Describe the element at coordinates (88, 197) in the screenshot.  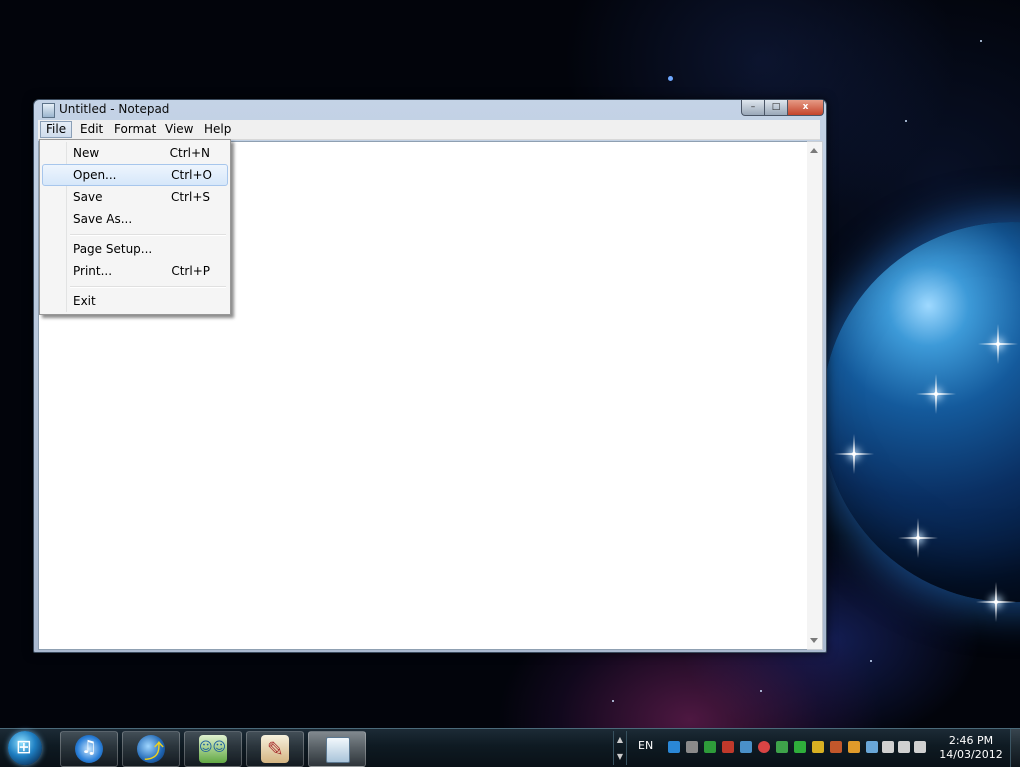
I see `menu-item-label: Save` at that location.